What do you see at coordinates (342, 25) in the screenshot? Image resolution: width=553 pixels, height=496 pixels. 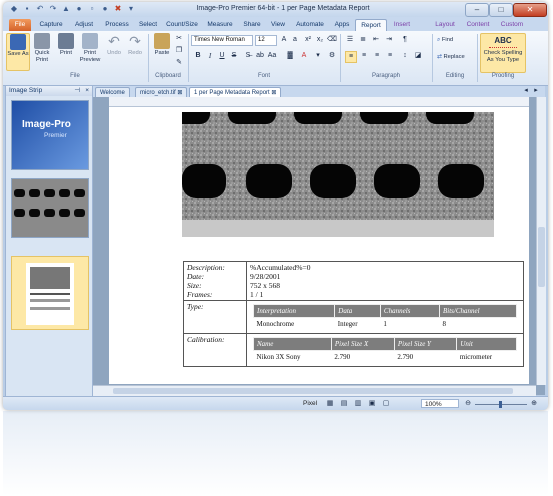 I see `tab-apps: Apps` at bounding box center [342, 25].